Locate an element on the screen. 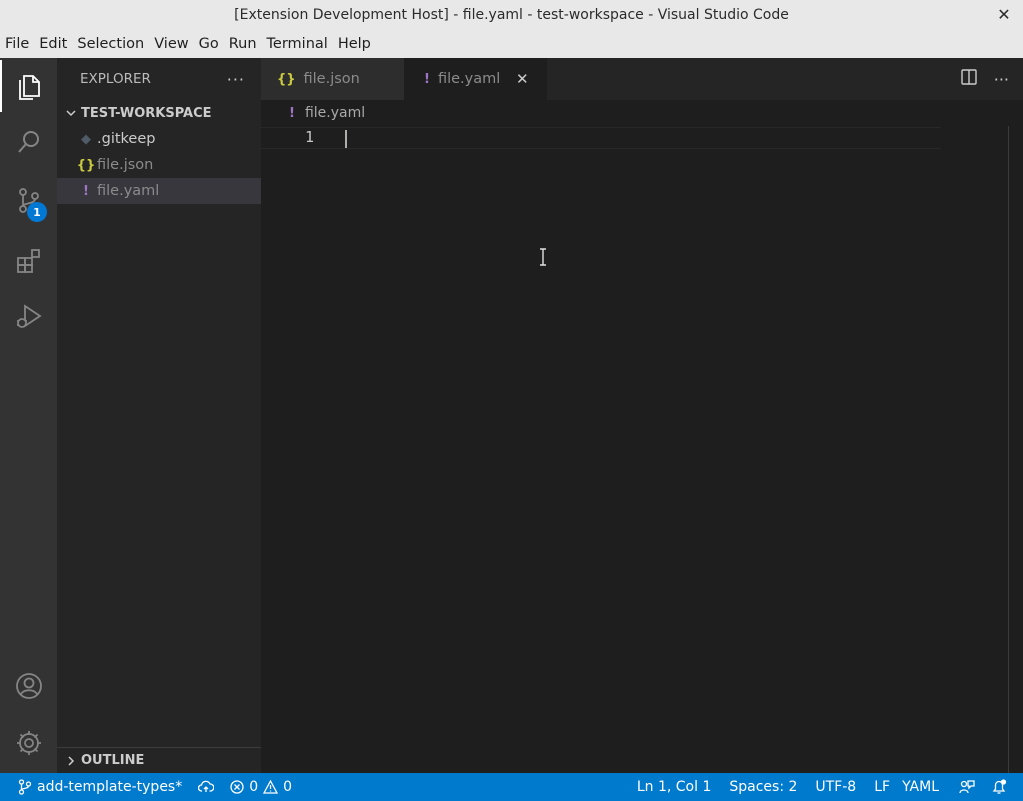 The image size is (1023, 801). file-item-gitkeep: ◆ .gitkeep is located at coordinates (159, 139).